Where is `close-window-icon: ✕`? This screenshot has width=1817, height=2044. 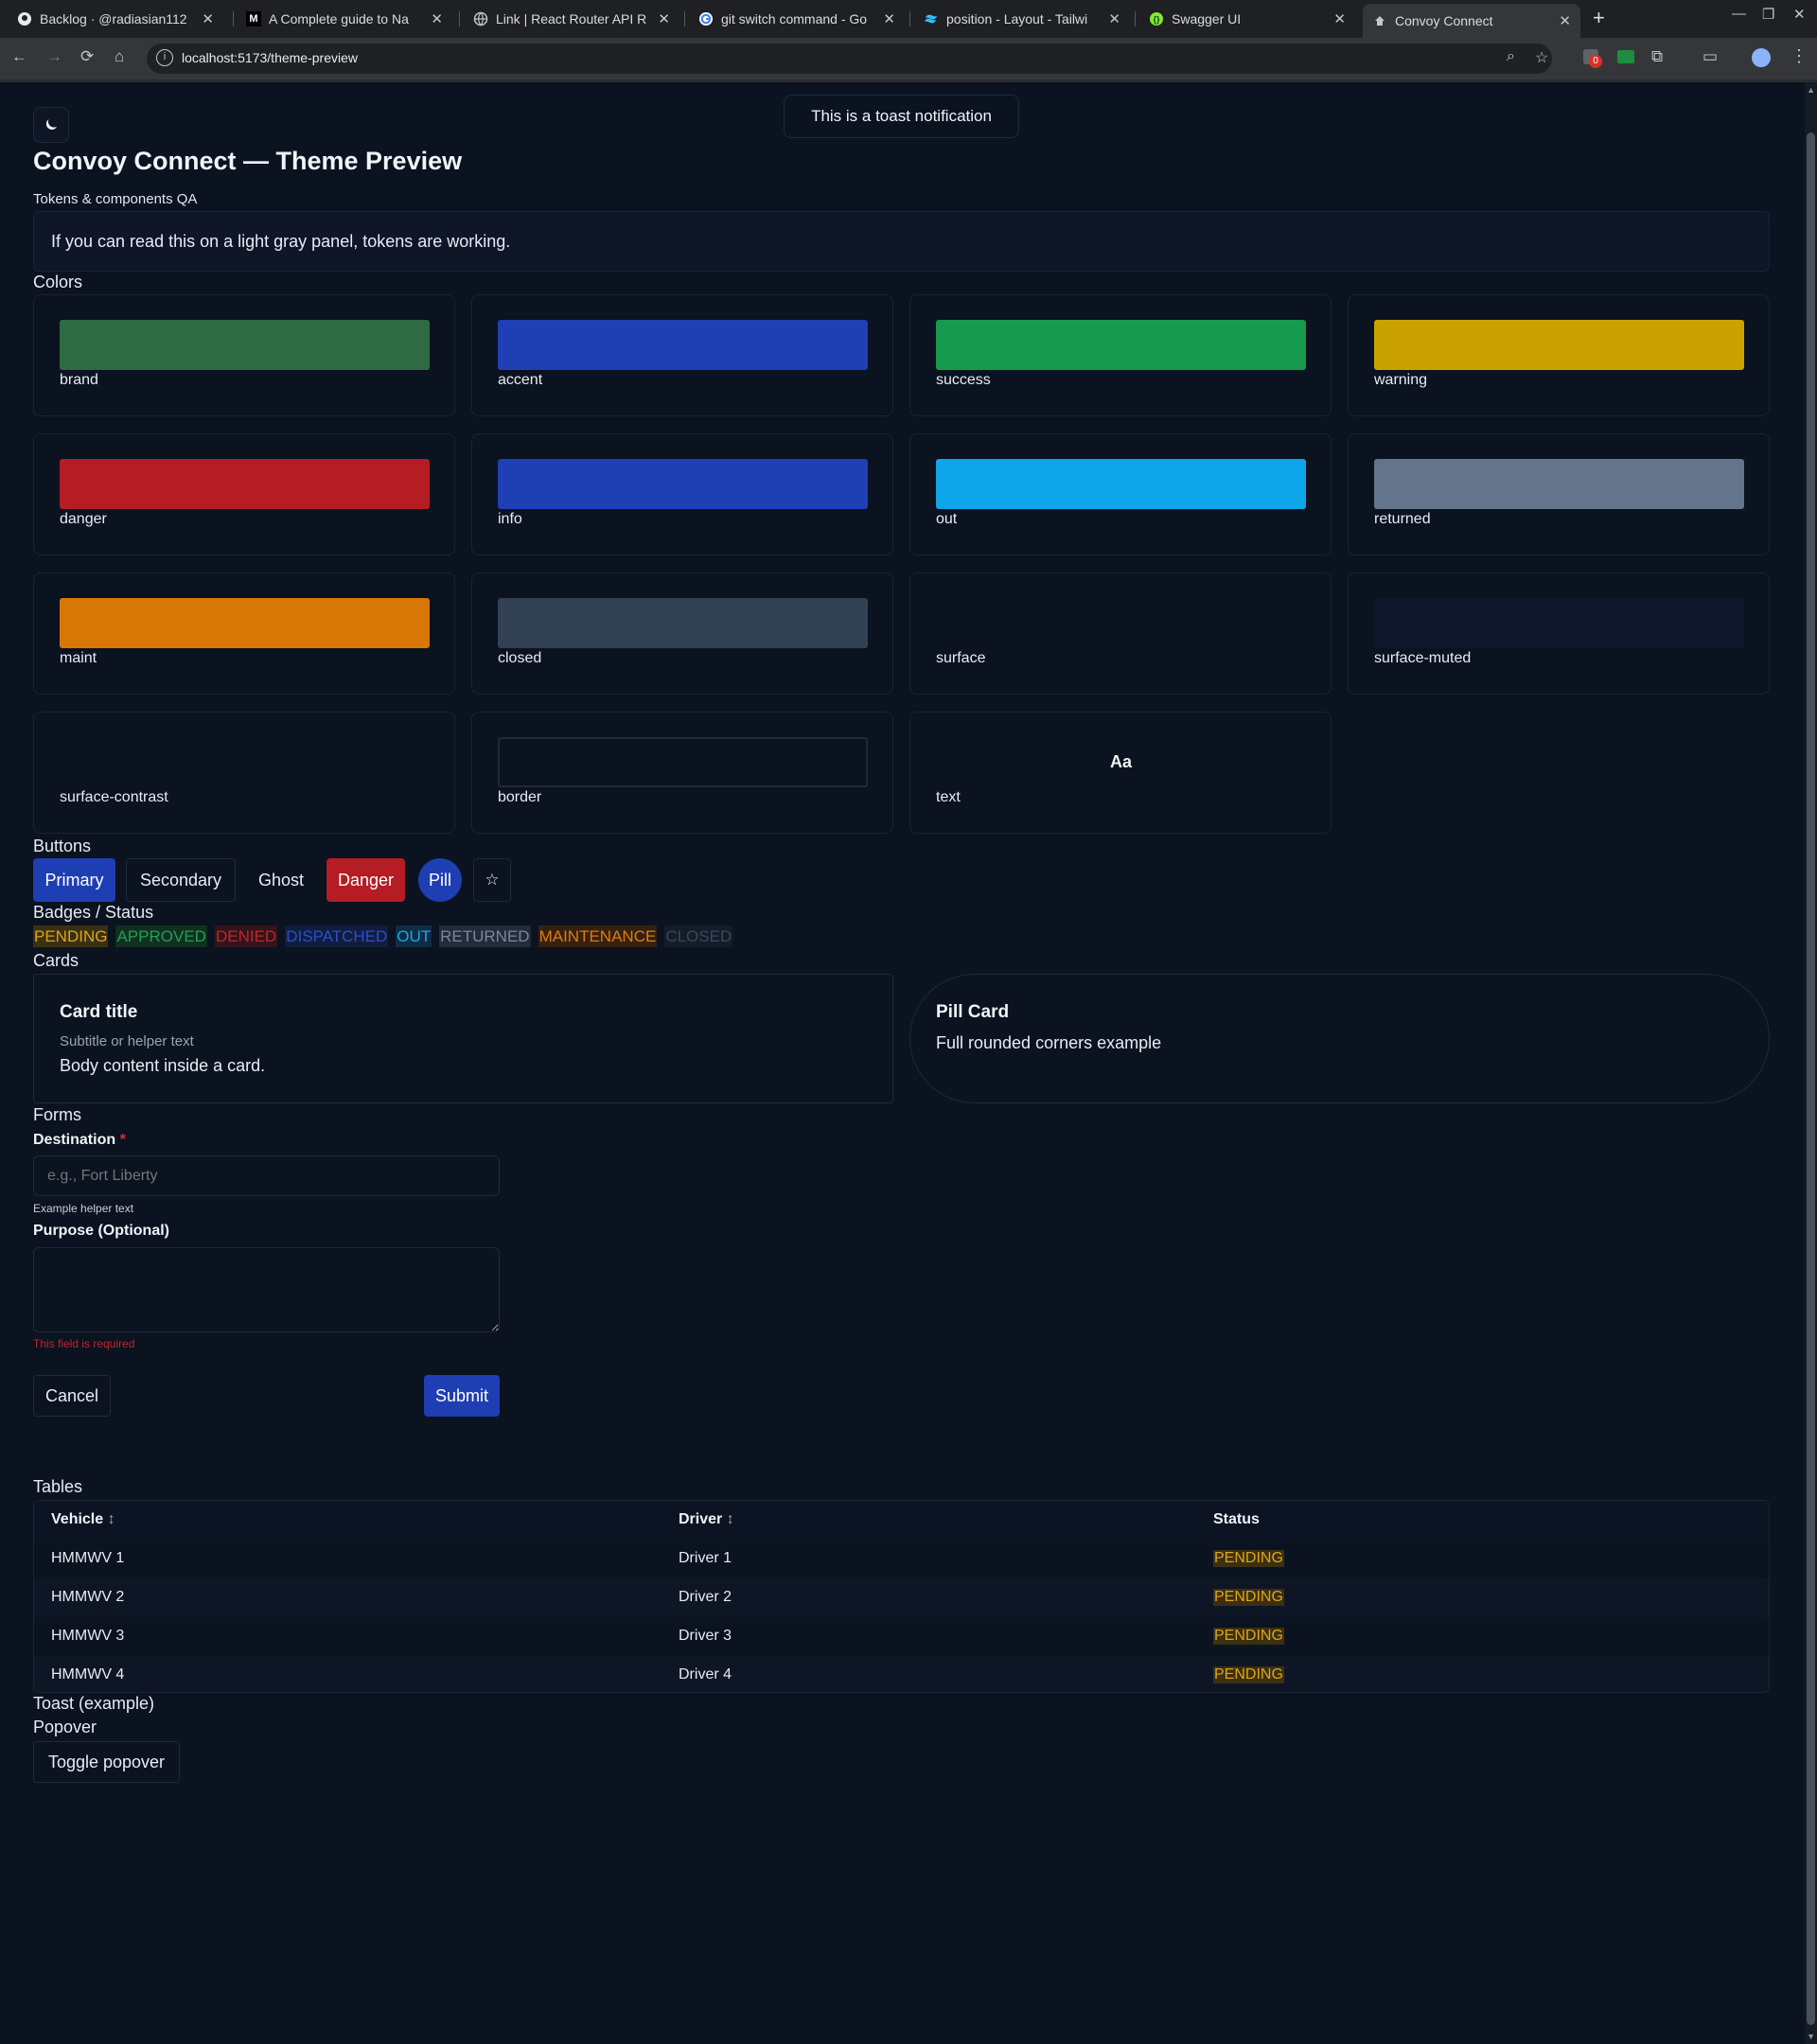
close-window-icon: ✕ is located at coordinates (1799, 14).